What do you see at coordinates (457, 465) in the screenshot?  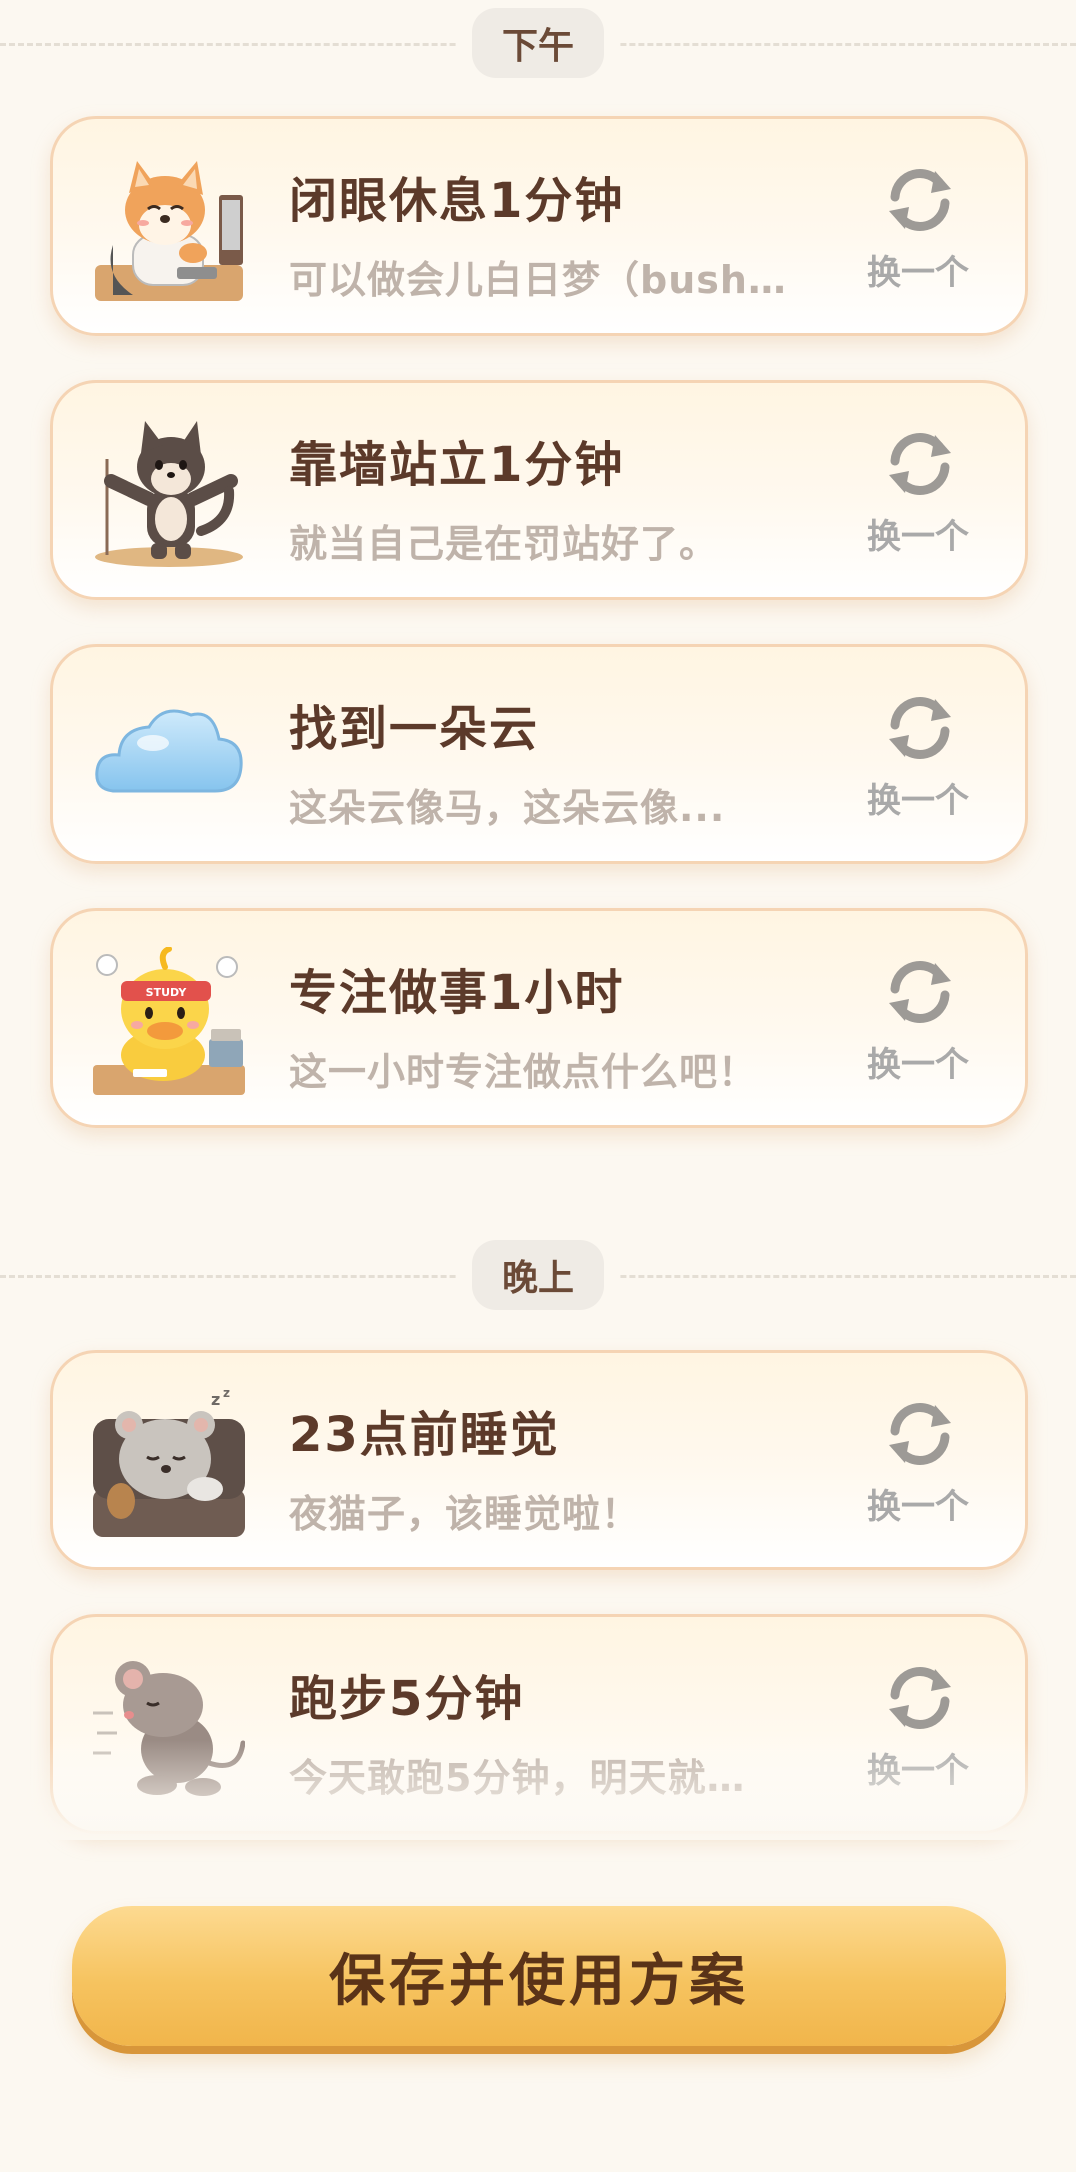 I see `habit-title: 靠墙站立1分钟` at bounding box center [457, 465].